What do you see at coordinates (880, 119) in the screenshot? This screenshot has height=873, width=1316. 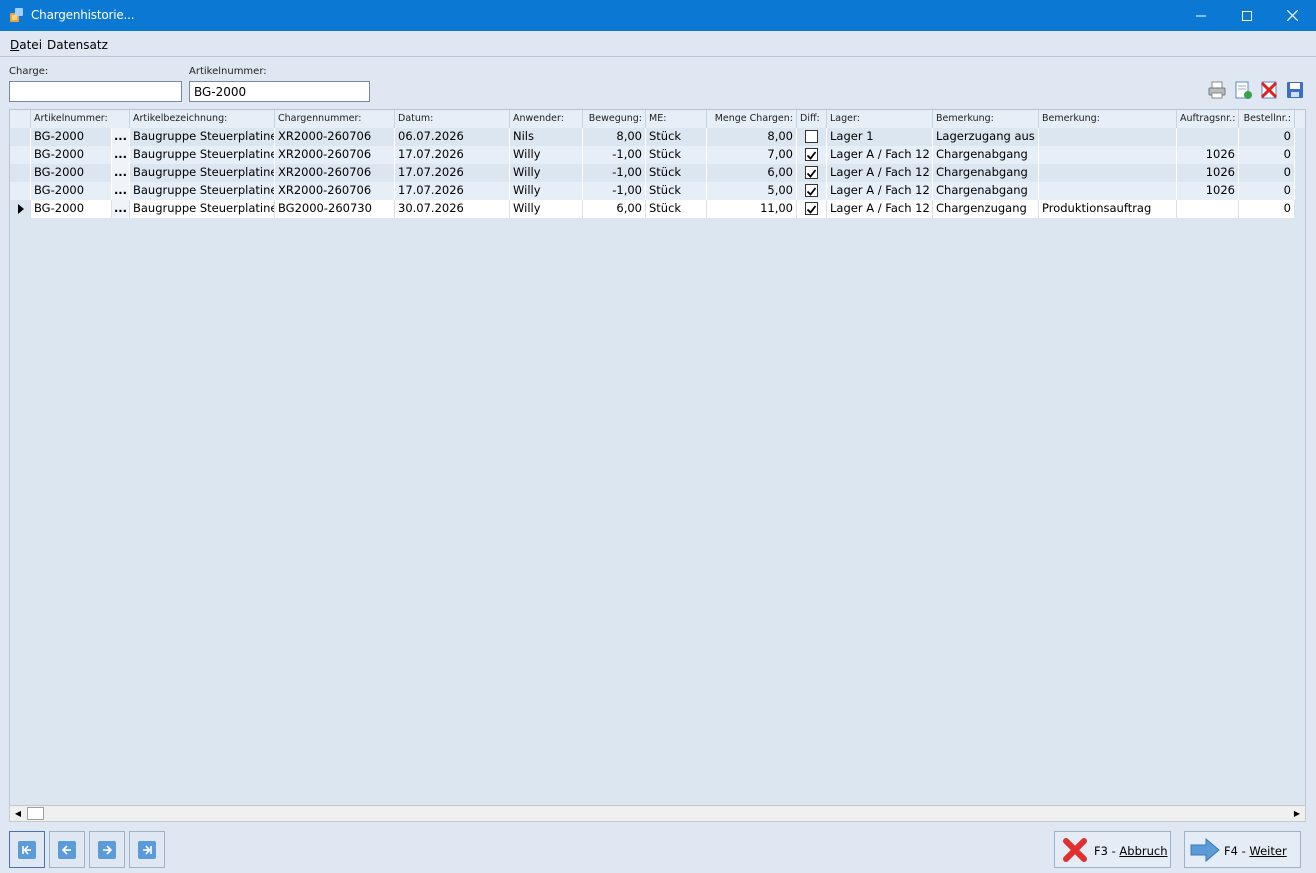 I see `column-header: Lager:` at bounding box center [880, 119].